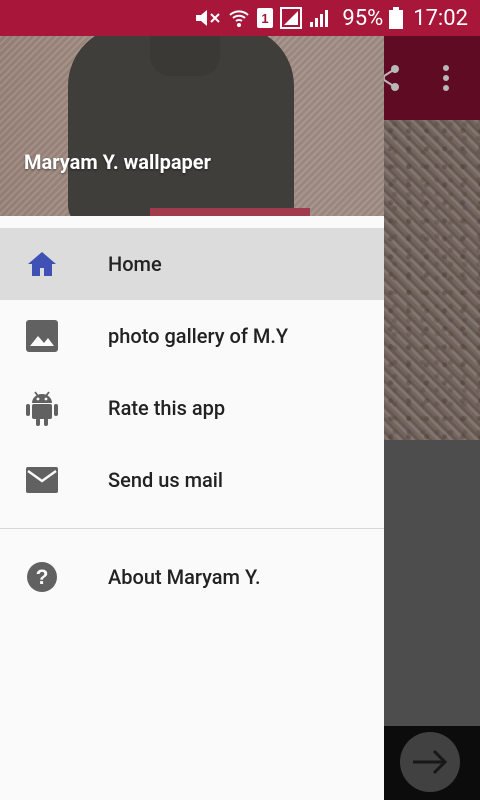  Describe the element at coordinates (117, 162) in the screenshot. I see `drawer-title: Maryam Y. wallpaper` at that location.